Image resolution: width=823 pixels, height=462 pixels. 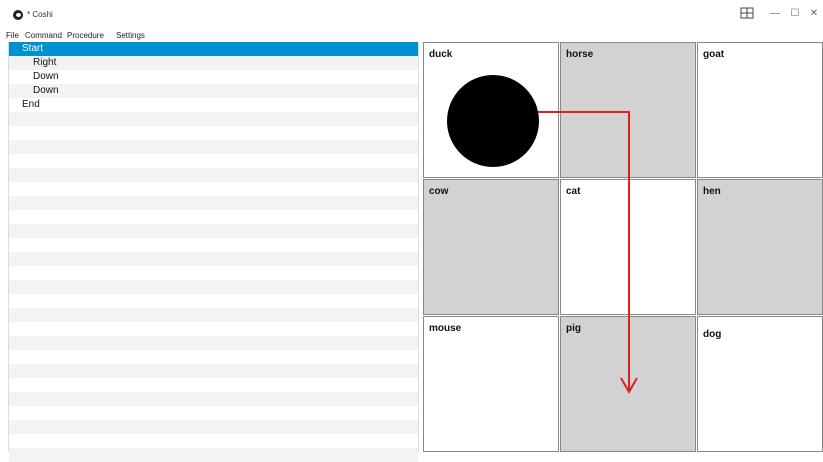 What do you see at coordinates (213, 49) in the screenshot?
I see `selected-line-highlight` at bounding box center [213, 49].